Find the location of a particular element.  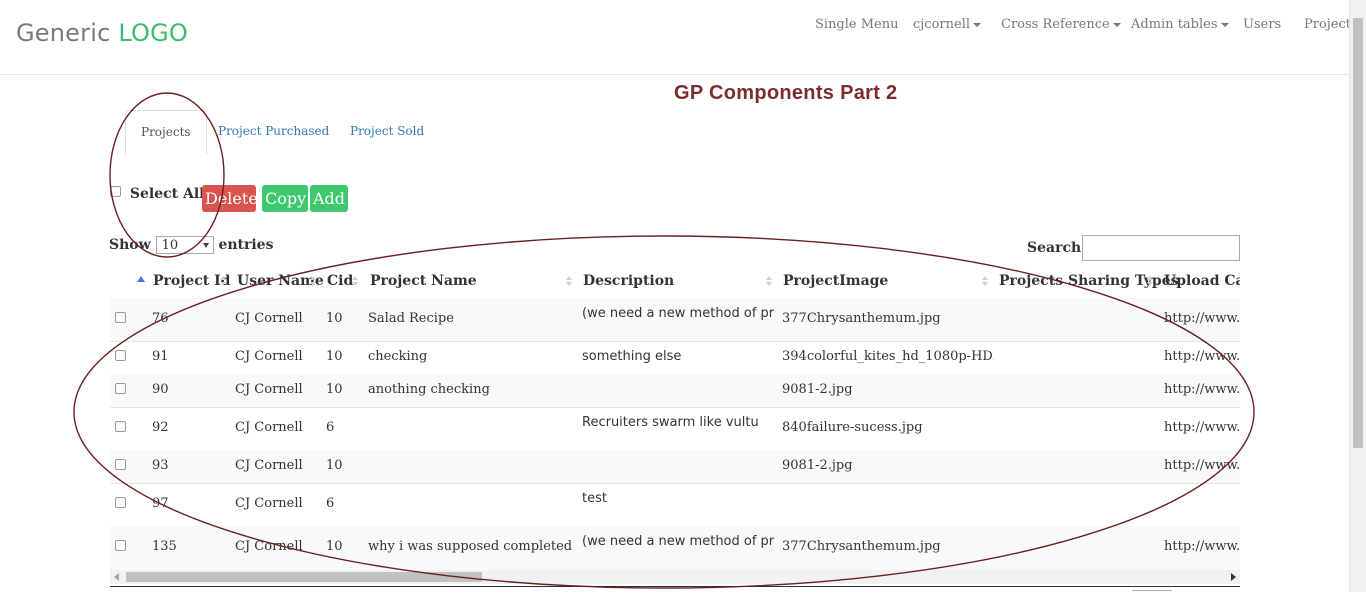

entries-per-page-select: 10 is located at coordinates (184, 245).